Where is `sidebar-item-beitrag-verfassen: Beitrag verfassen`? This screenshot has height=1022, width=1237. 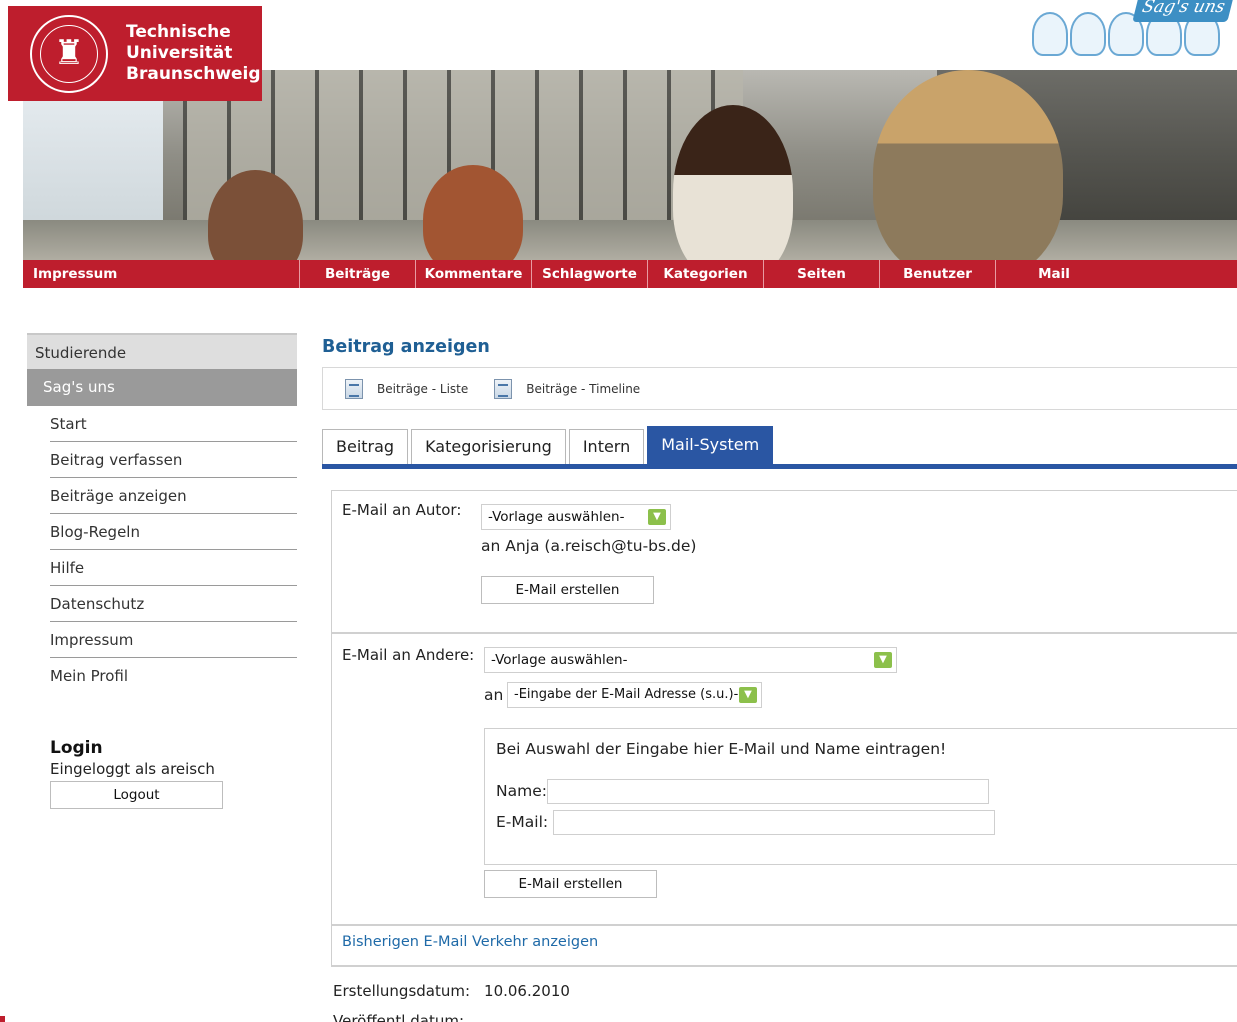 sidebar-item-beitrag-verfassen: Beitrag verfassen is located at coordinates (173, 460).